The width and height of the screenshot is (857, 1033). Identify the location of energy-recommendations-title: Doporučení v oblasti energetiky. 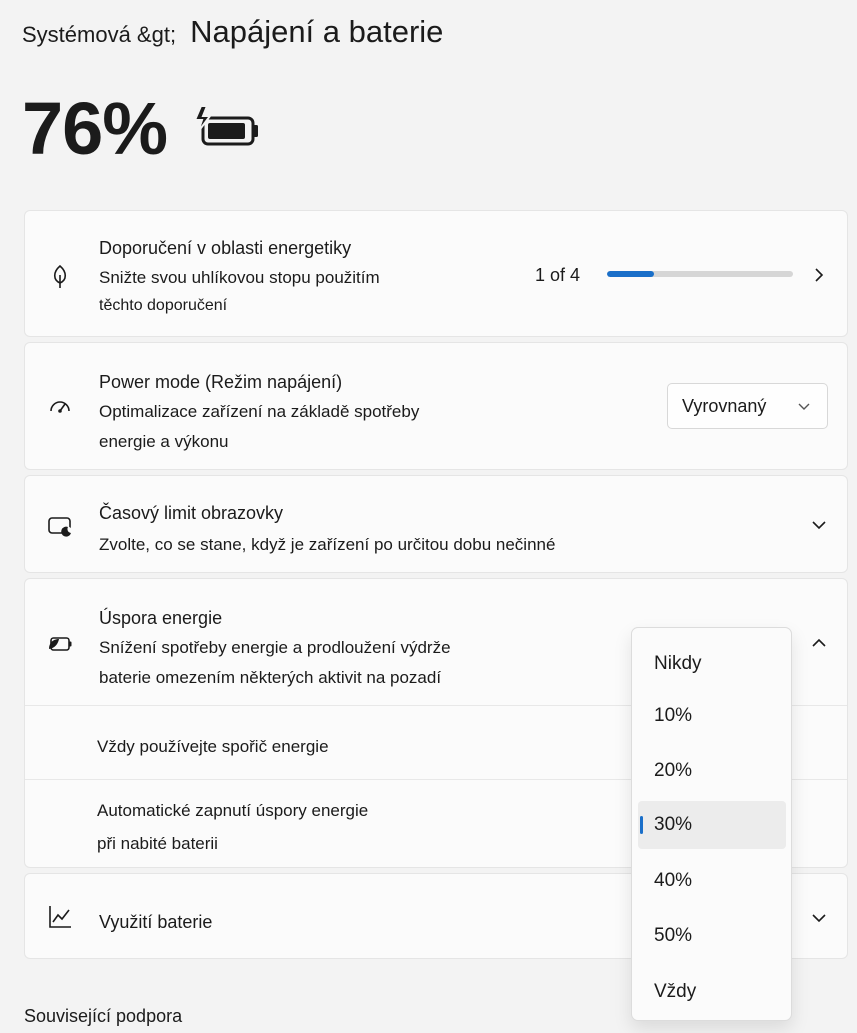
(225, 248).